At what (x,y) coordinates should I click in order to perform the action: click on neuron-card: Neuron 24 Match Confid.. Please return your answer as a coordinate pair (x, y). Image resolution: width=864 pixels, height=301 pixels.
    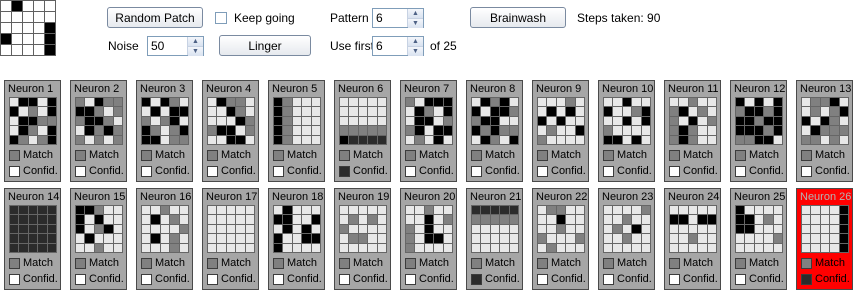
    Looking at the image, I should click on (692, 239).